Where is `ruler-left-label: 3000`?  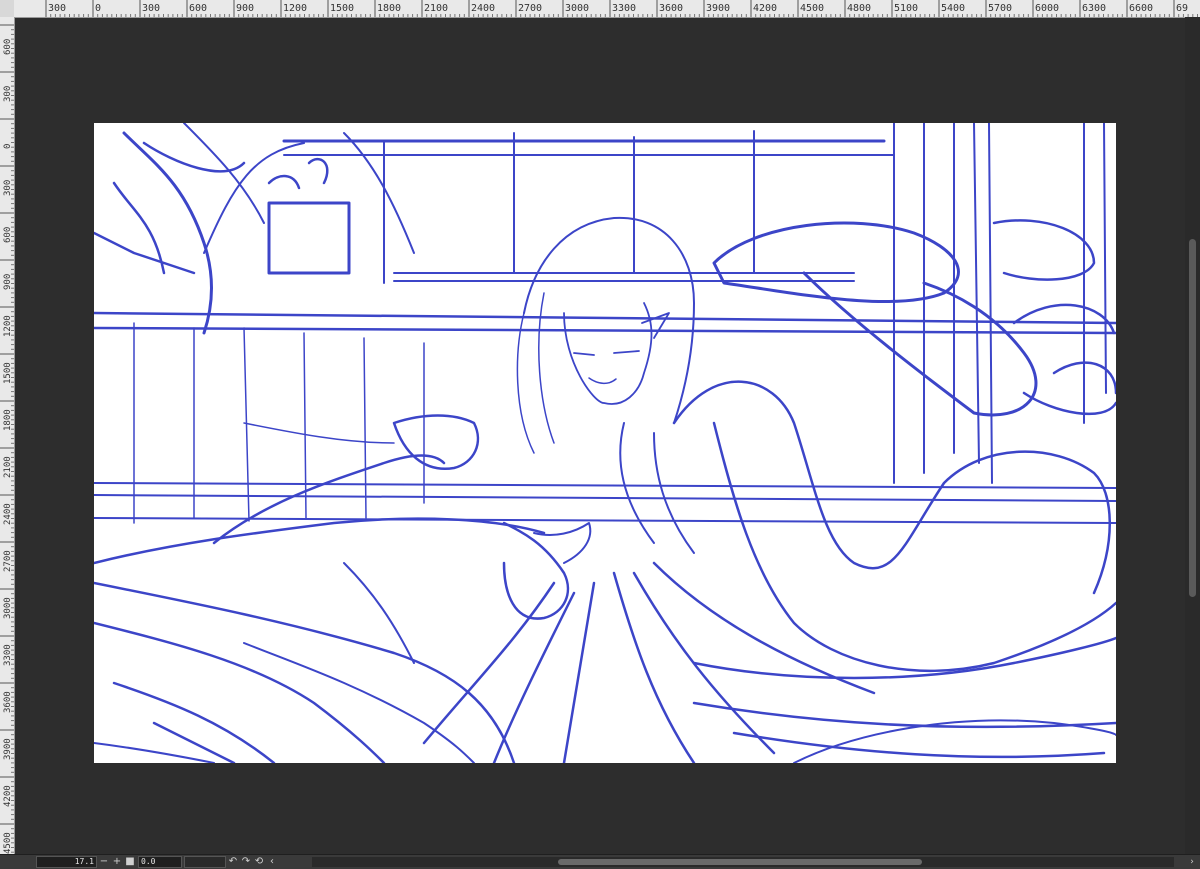
ruler-left-label: 3000 is located at coordinates (8, 608).